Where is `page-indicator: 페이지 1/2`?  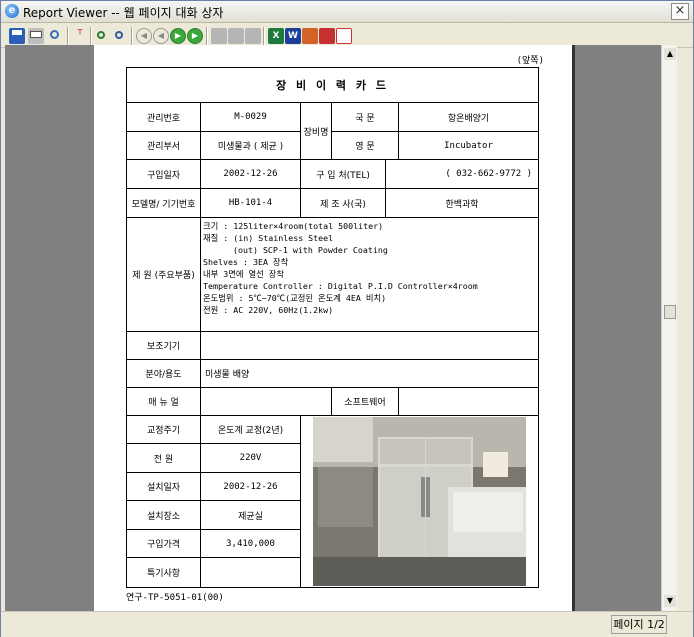
page-indicator: 페이지 1/2 is located at coordinates (639, 624).